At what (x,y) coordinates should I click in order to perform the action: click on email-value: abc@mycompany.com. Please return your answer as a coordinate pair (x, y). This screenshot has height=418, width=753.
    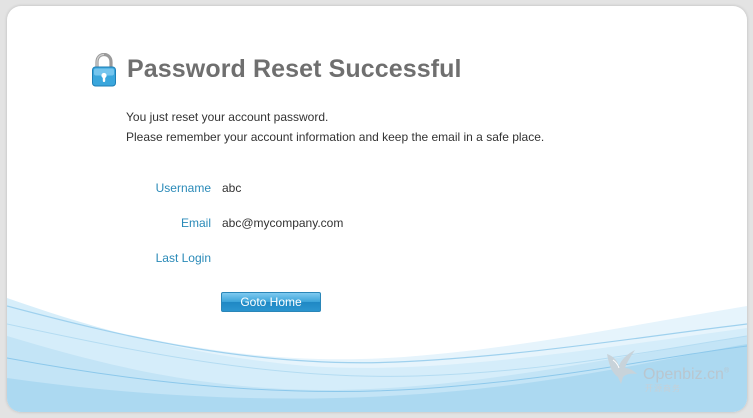
    Looking at the image, I should click on (283, 223).